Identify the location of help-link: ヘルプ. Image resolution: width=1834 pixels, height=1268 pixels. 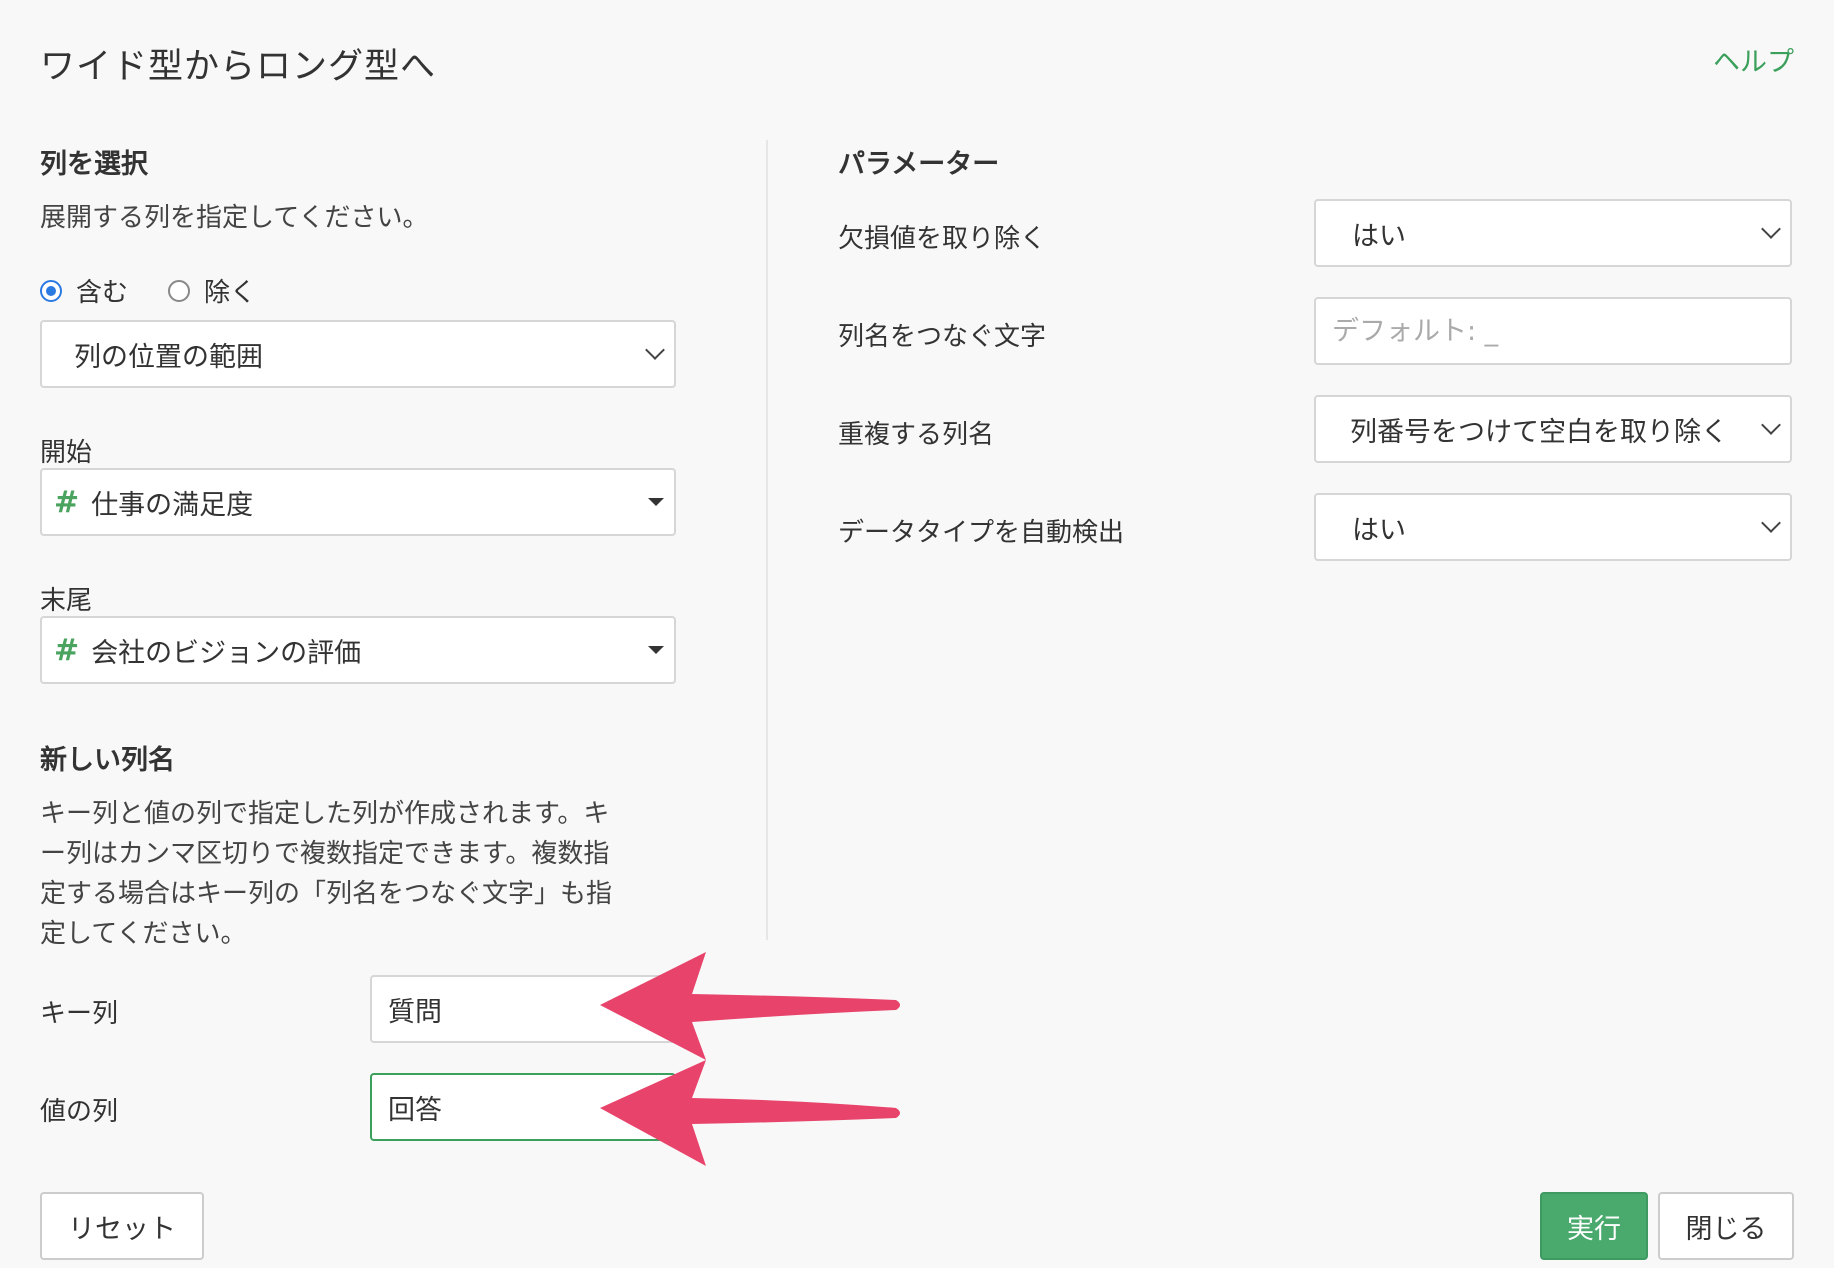
(1753, 59).